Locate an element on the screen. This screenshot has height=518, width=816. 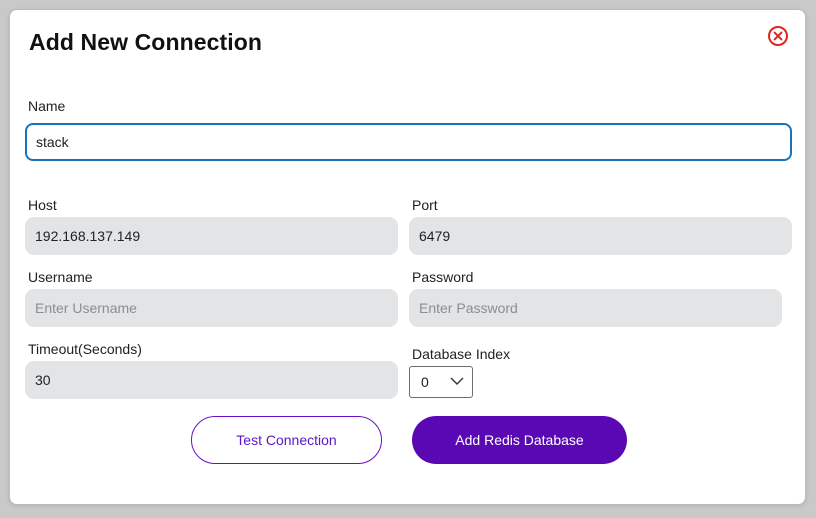
test-connection-button: Test Connection is located at coordinates (286, 440).